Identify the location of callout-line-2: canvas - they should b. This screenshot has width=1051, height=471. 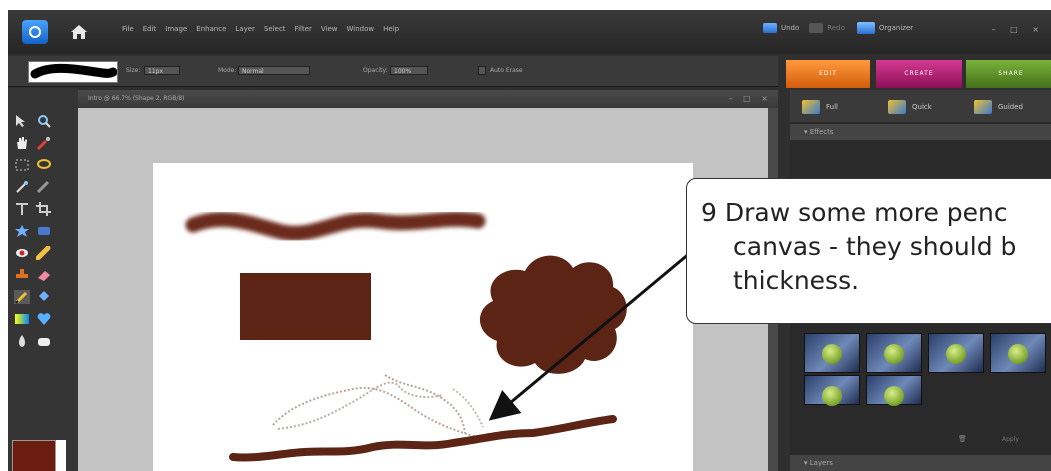
(875, 246).